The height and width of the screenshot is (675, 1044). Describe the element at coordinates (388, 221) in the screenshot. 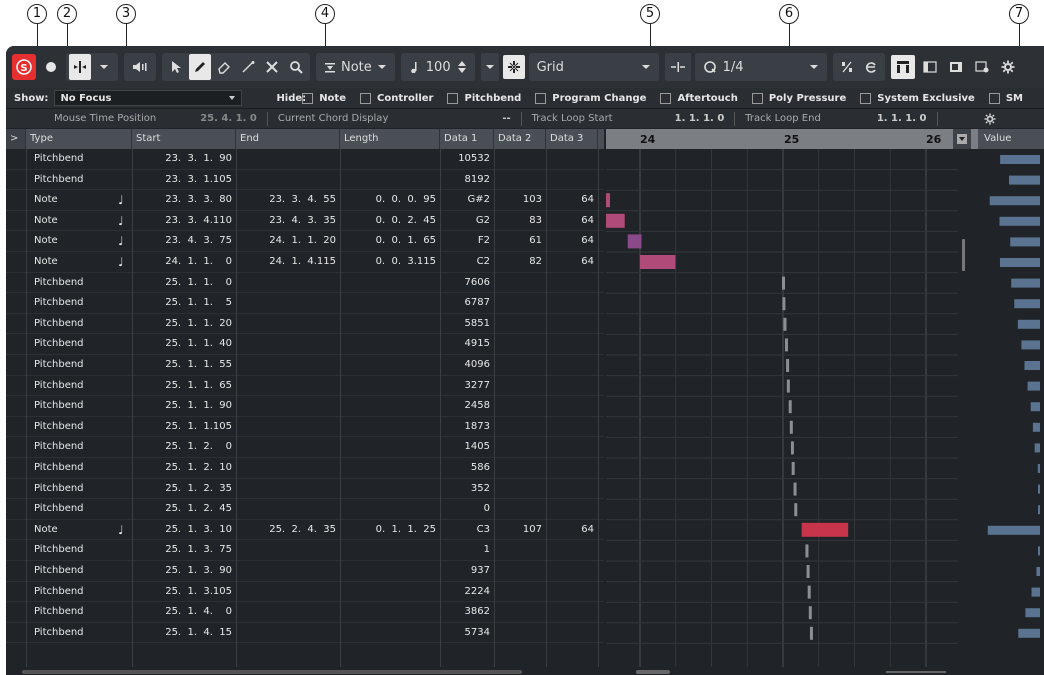

I see `cell-length: 0. 0. 2. 45` at that location.